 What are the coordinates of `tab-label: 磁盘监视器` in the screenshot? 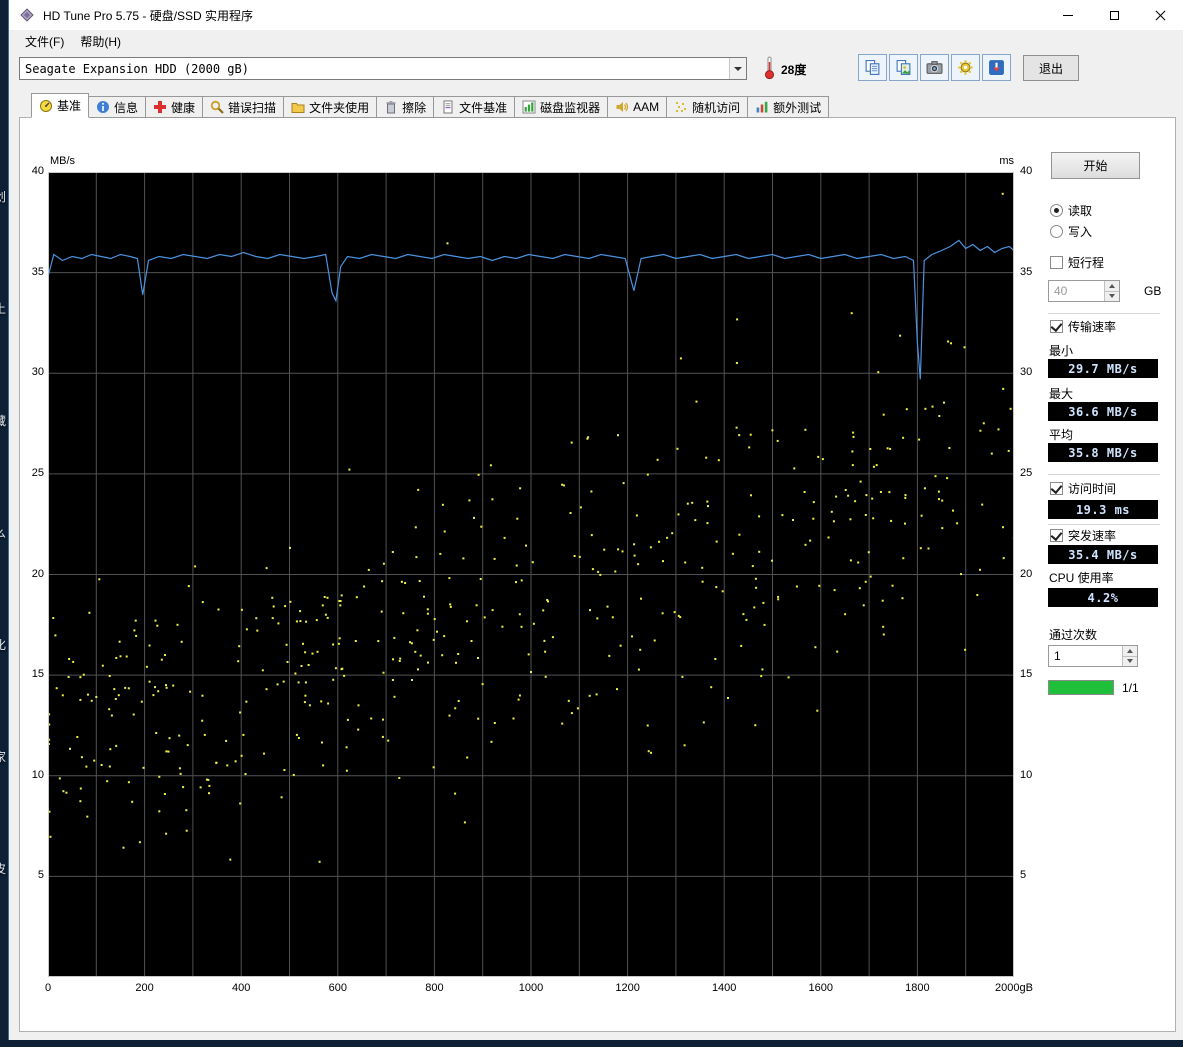 It's located at (570, 107).